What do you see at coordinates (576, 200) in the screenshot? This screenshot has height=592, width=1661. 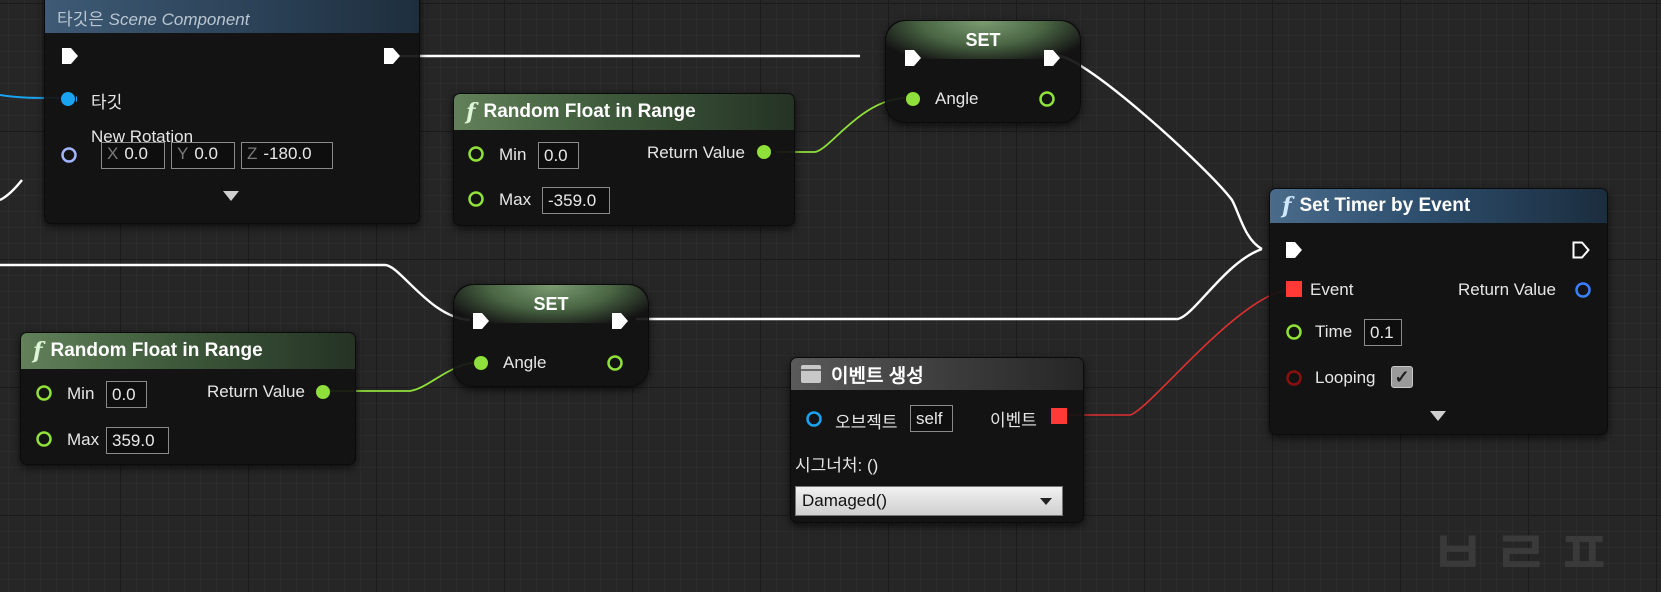 I see `max-input: -359.0` at bounding box center [576, 200].